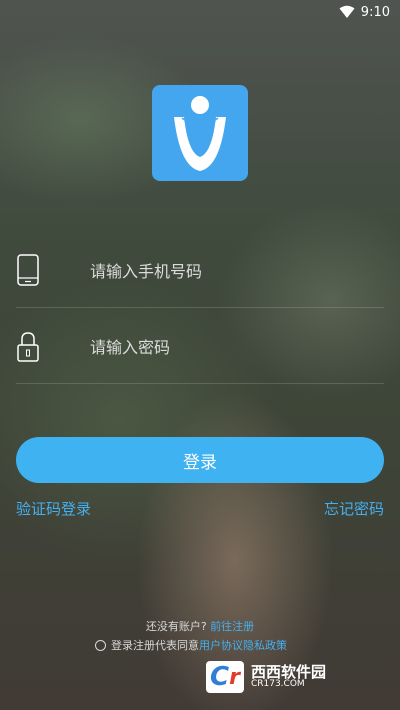 This screenshot has height=710, width=400. I want to click on watermark-c: C, so click(220, 677).